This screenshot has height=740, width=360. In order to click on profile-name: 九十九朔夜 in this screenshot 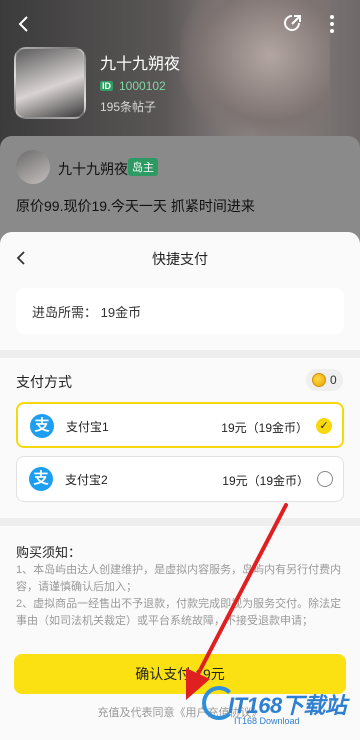, I will do `click(140, 64)`.